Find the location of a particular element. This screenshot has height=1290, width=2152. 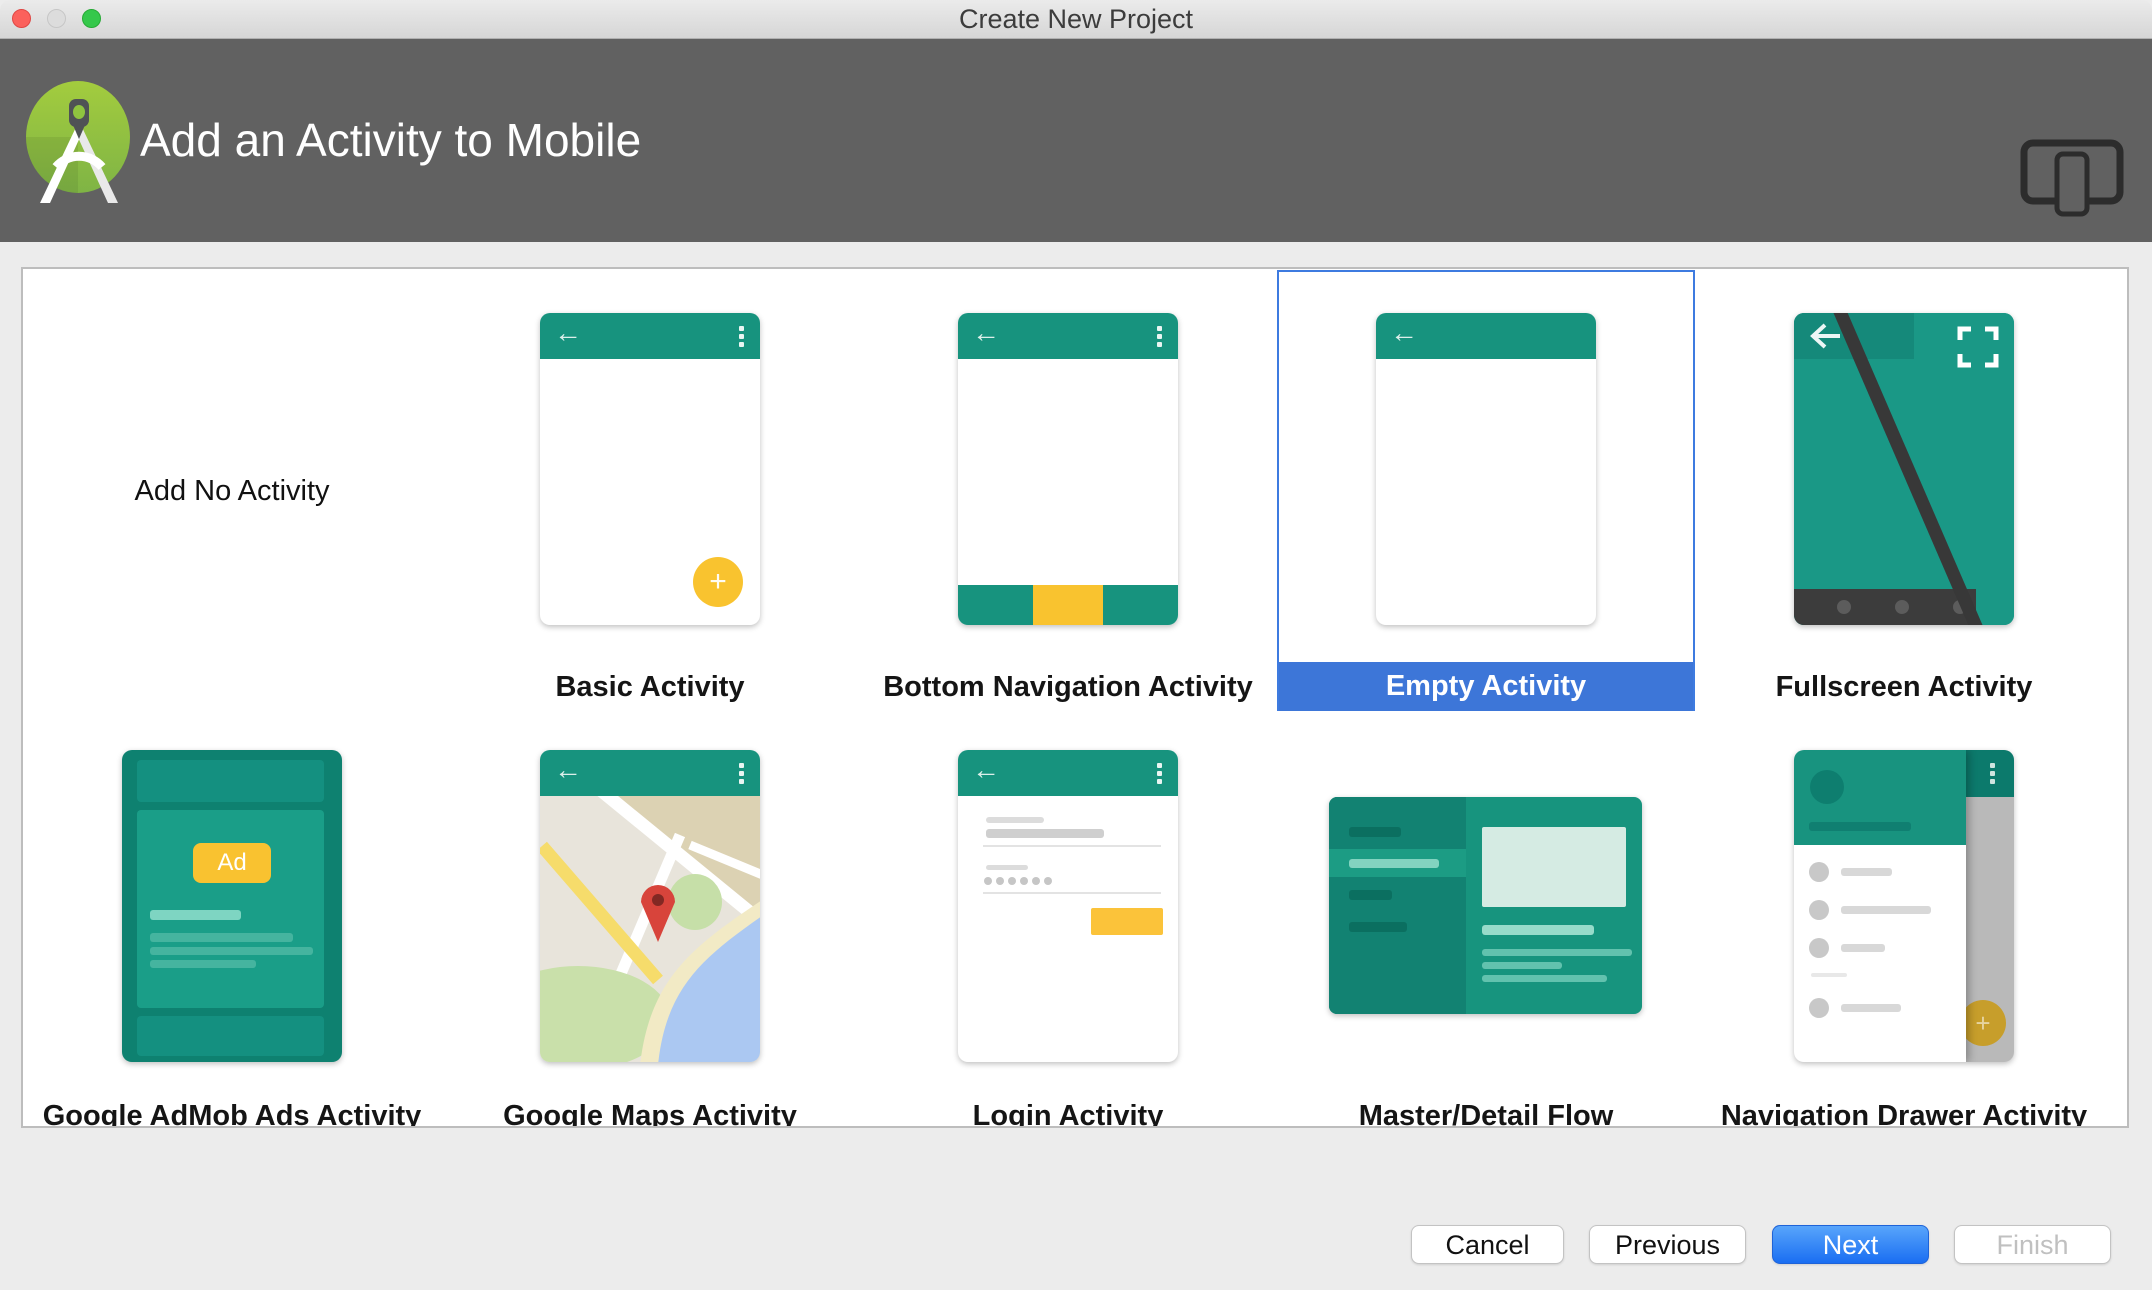

bottom-nav-bar is located at coordinates (1068, 605).